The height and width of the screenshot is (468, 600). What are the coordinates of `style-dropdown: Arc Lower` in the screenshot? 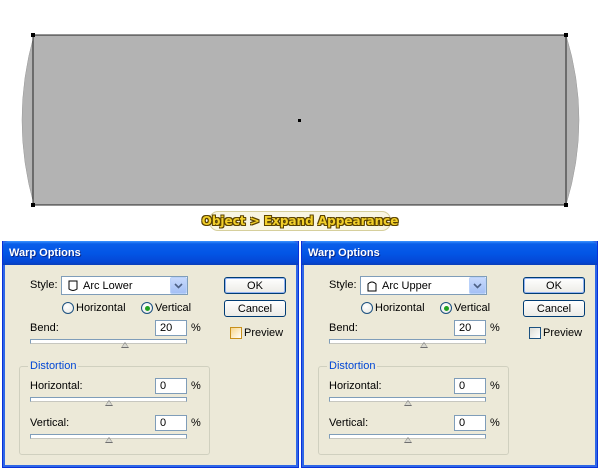 It's located at (124, 285).